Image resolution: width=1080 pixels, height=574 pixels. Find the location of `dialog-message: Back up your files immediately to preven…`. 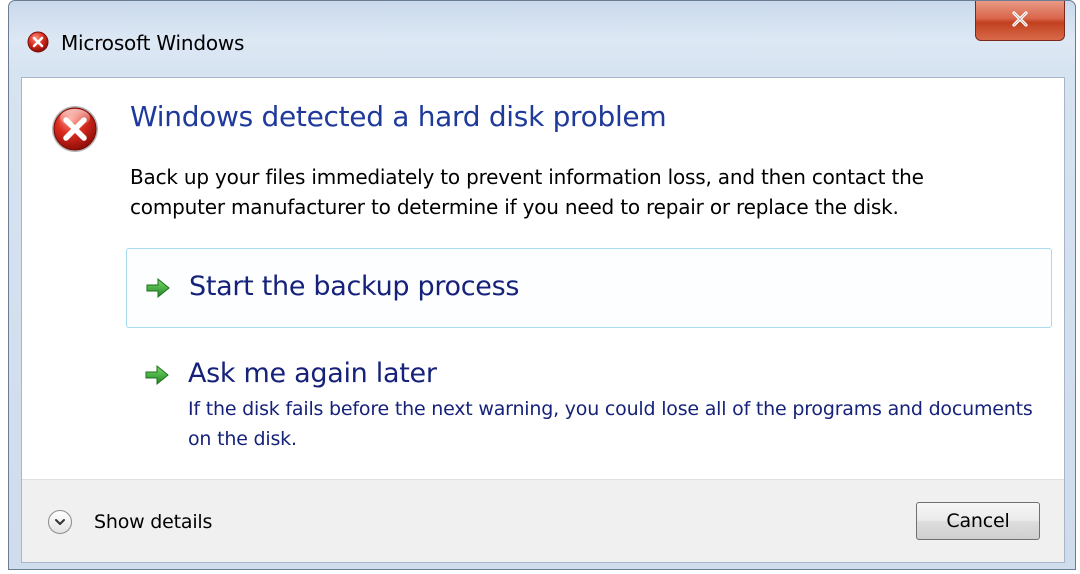

dialog-message: Back up your files immediately to preven… is located at coordinates (527, 192).